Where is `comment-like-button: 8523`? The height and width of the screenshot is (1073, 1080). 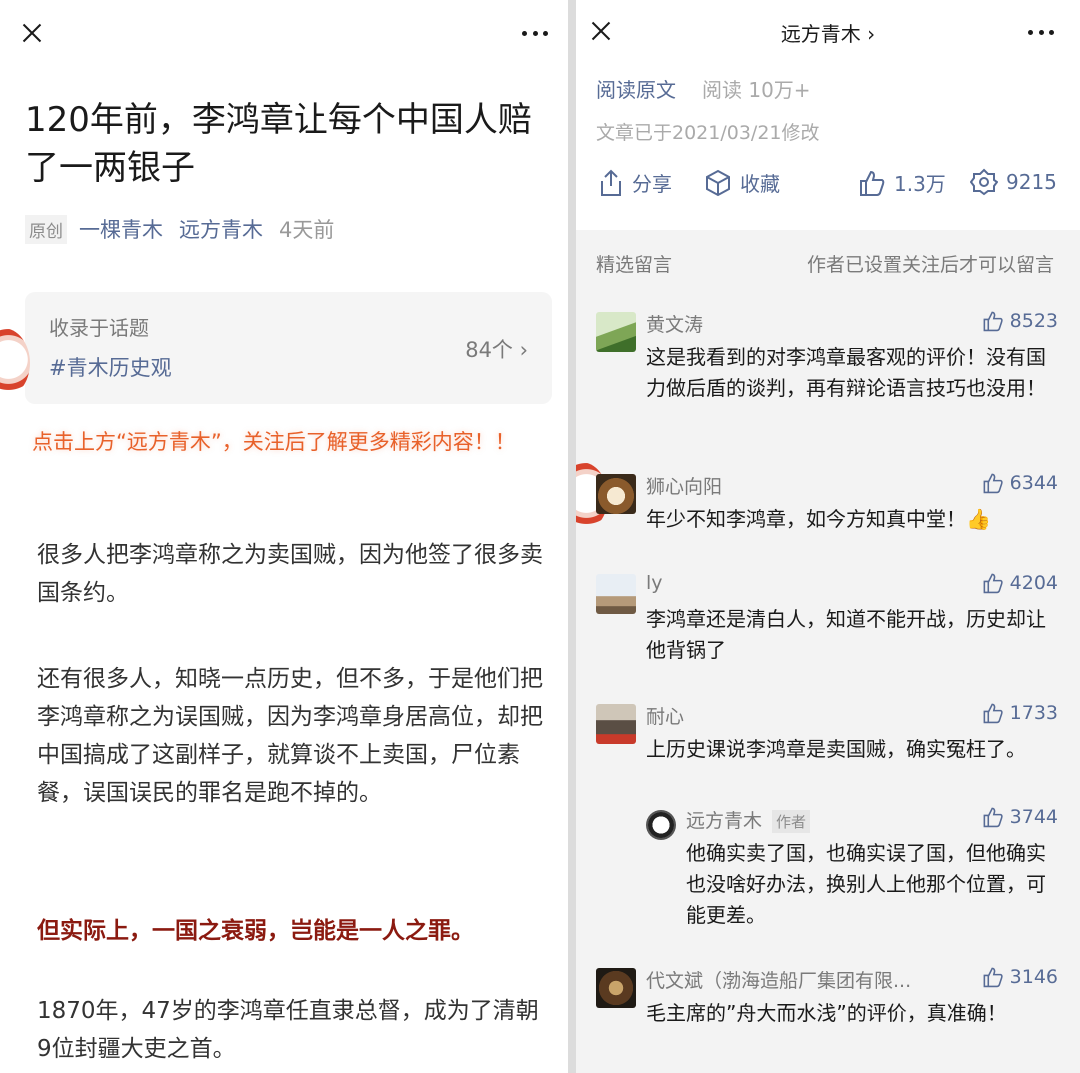 comment-like-button: 8523 is located at coordinates (1020, 321).